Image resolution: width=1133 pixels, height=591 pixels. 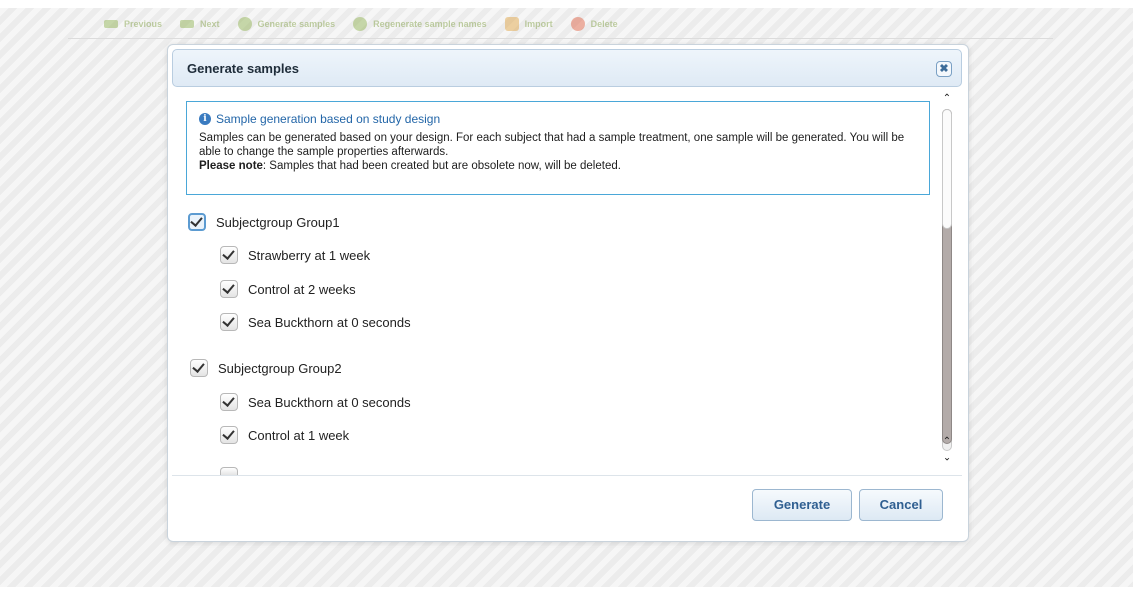 I want to click on regenerate-names-button: Regenerate sample names, so click(x=420, y=24).